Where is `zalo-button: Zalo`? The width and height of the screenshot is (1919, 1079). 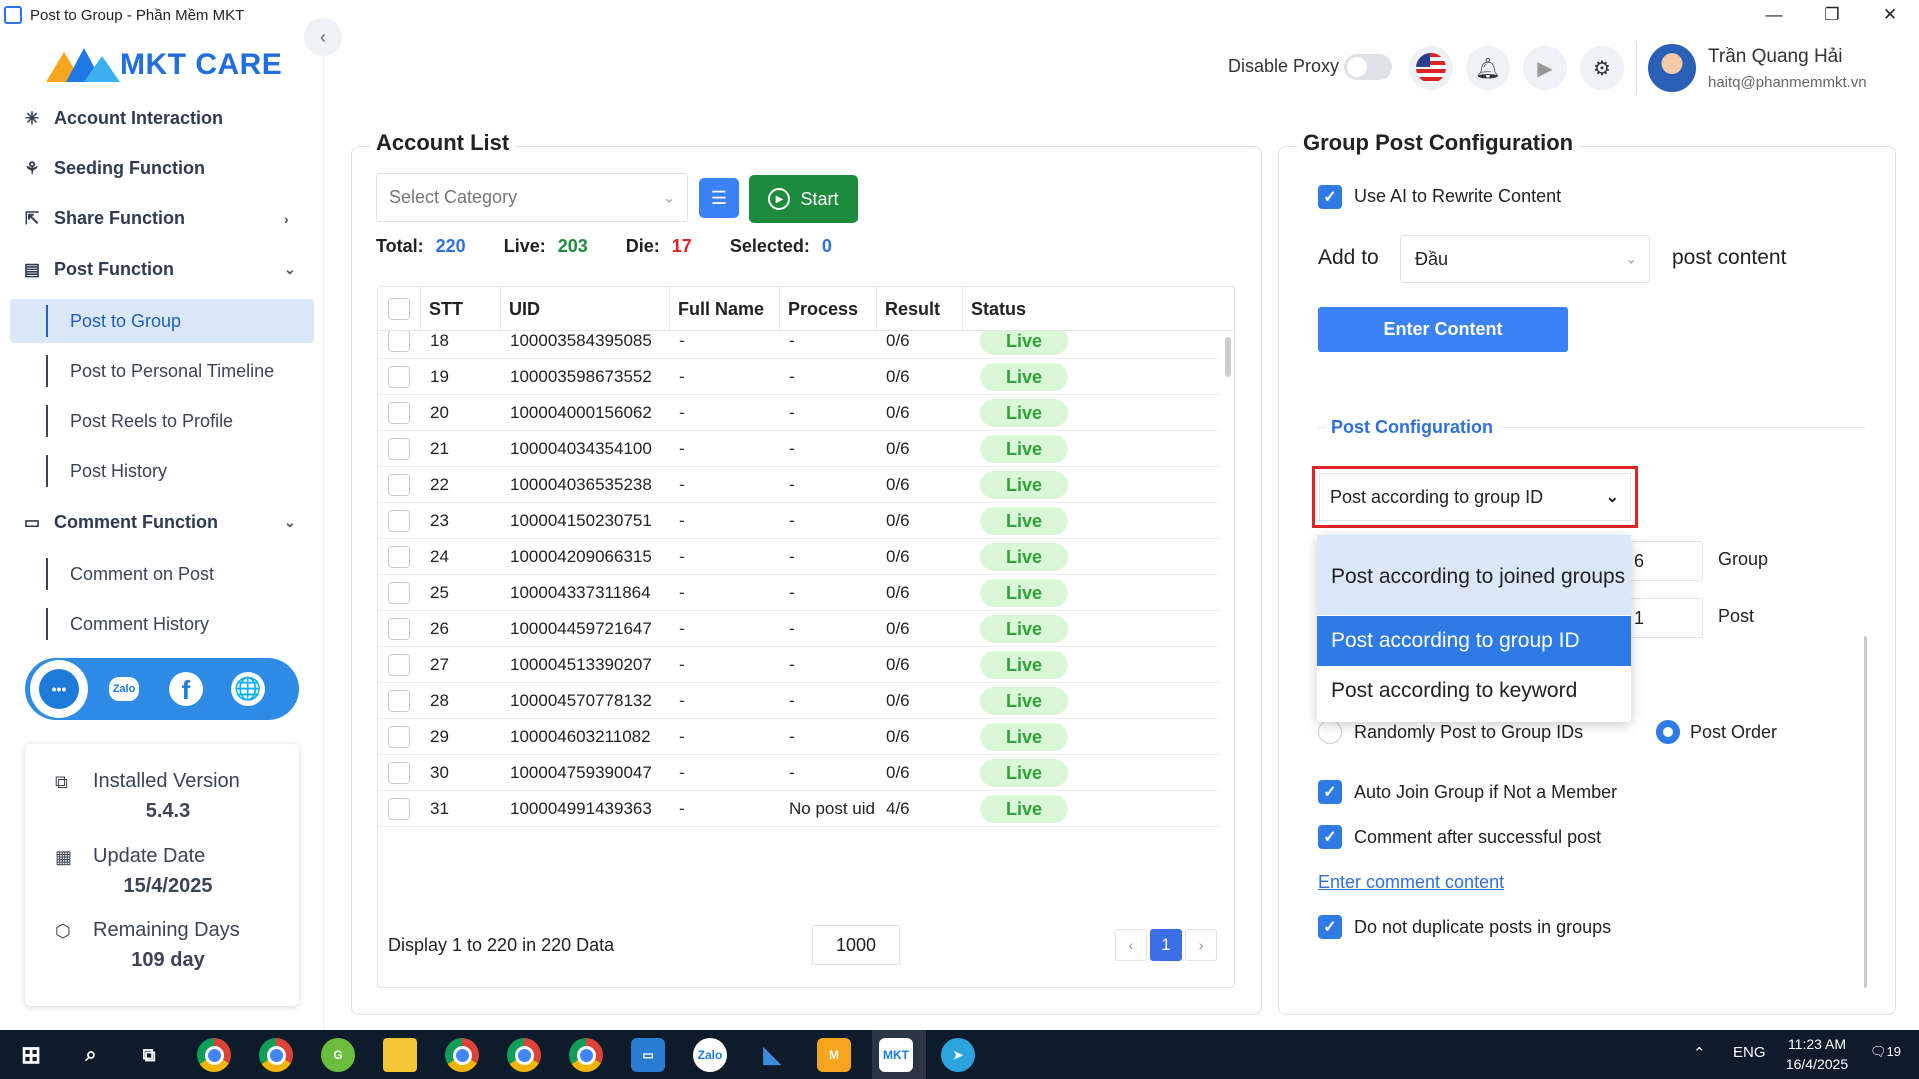
zalo-button: Zalo is located at coordinates (124, 689).